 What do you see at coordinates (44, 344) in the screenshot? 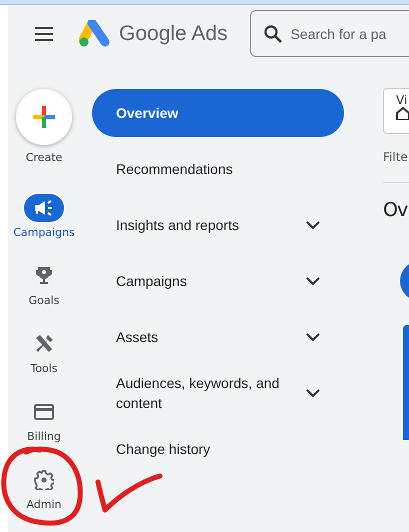
I see `tools-icon` at bounding box center [44, 344].